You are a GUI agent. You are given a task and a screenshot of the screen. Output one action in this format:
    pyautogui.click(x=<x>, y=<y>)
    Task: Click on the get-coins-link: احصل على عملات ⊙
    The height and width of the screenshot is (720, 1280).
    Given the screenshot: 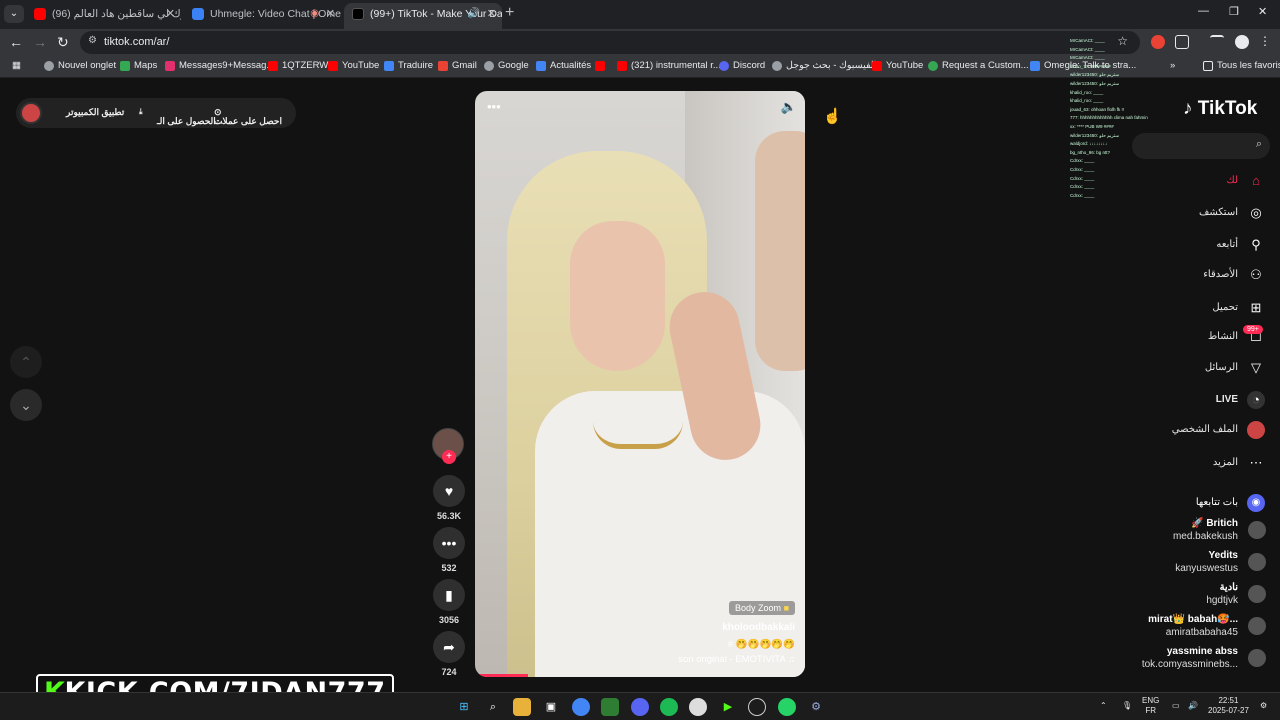 What is the action you would take?
    pyautogui.click(x=248, y=116)
    